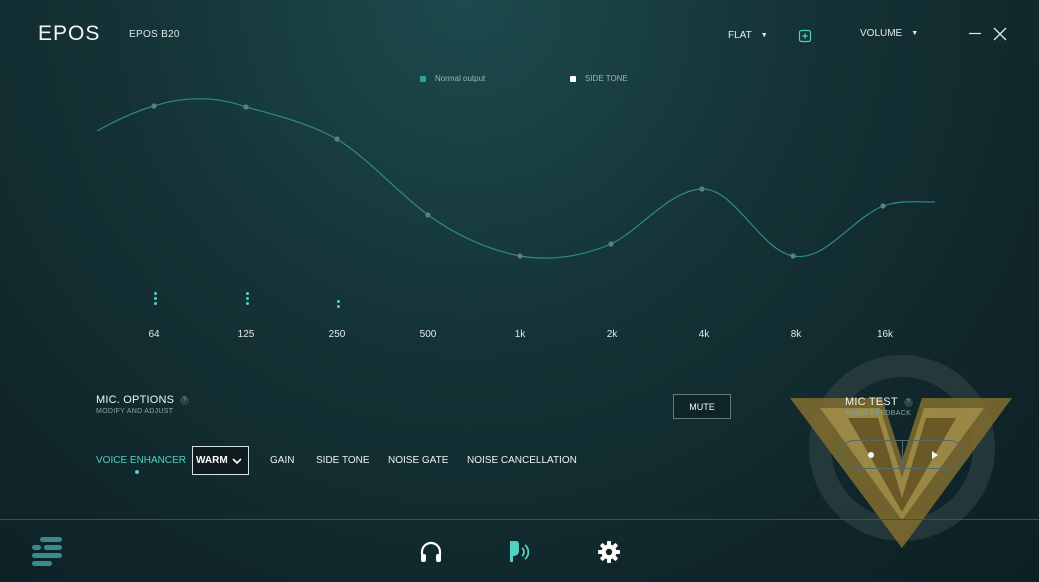 The image size is (1039, 582). I want to click on eq-handle-4k, so click(702, 189).